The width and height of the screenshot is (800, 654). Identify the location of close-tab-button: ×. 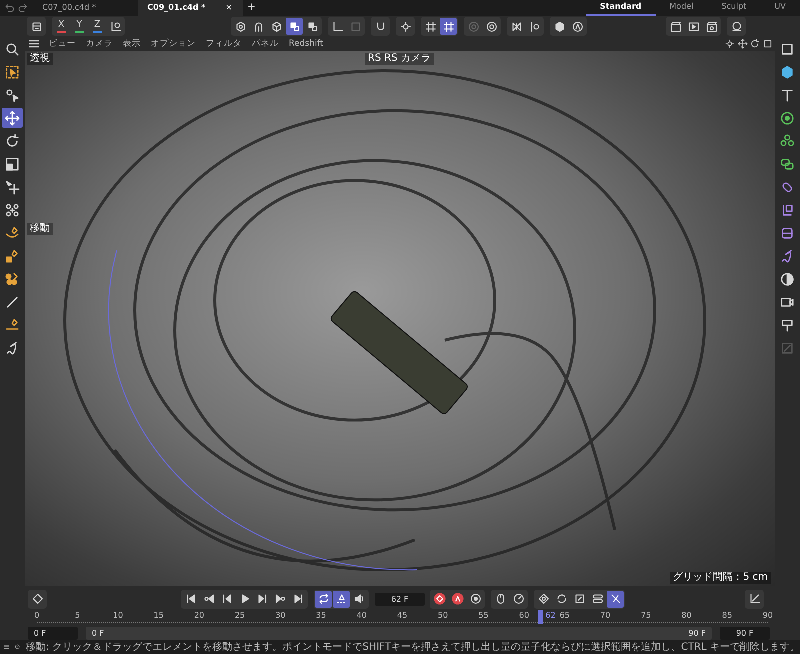
(224, 8).